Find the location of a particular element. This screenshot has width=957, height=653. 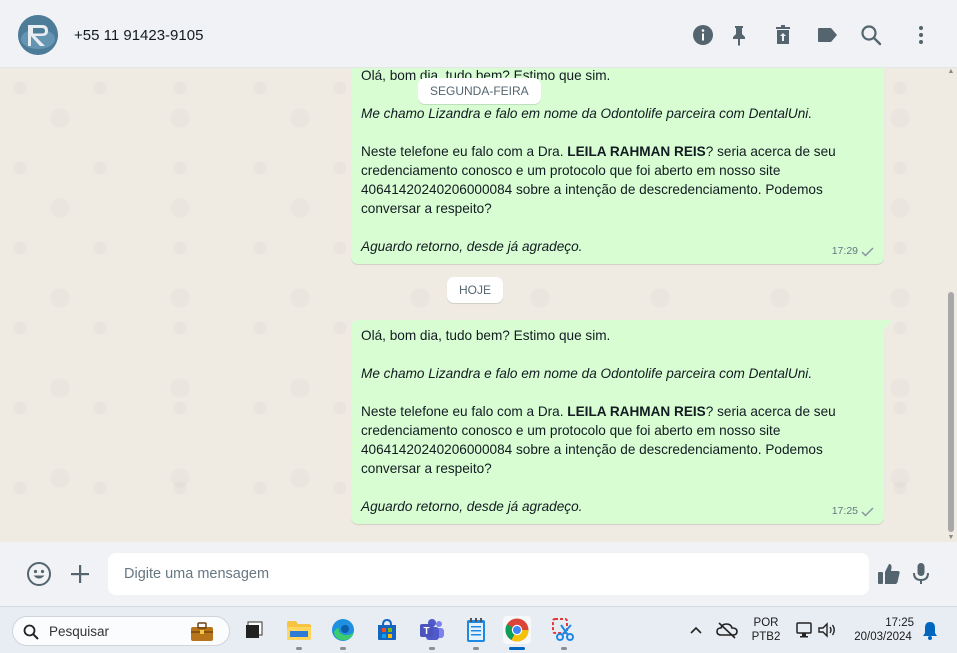

onedrive-offline-icon is located at coordinates (727, 630).